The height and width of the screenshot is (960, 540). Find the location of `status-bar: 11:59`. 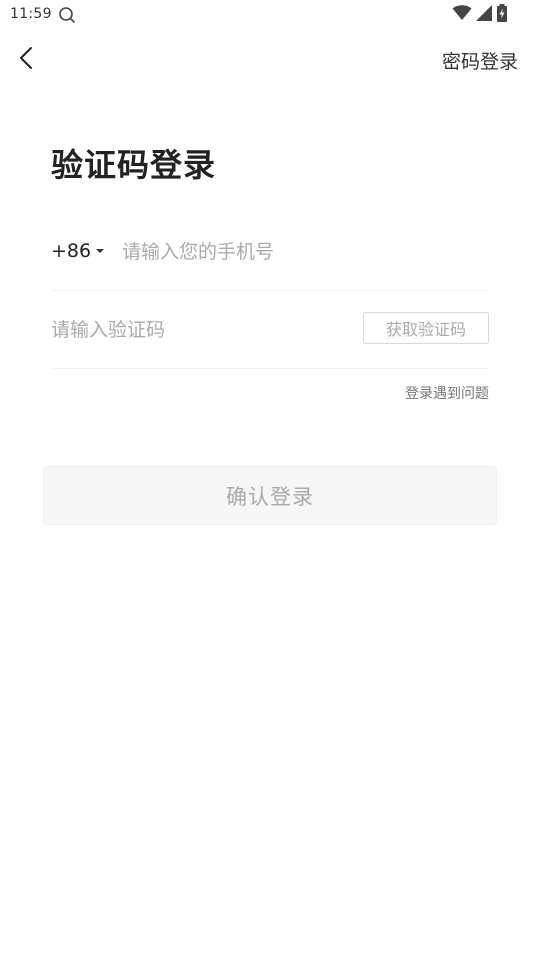

status-bar: 11:59 is located at coordinates (270, 15).